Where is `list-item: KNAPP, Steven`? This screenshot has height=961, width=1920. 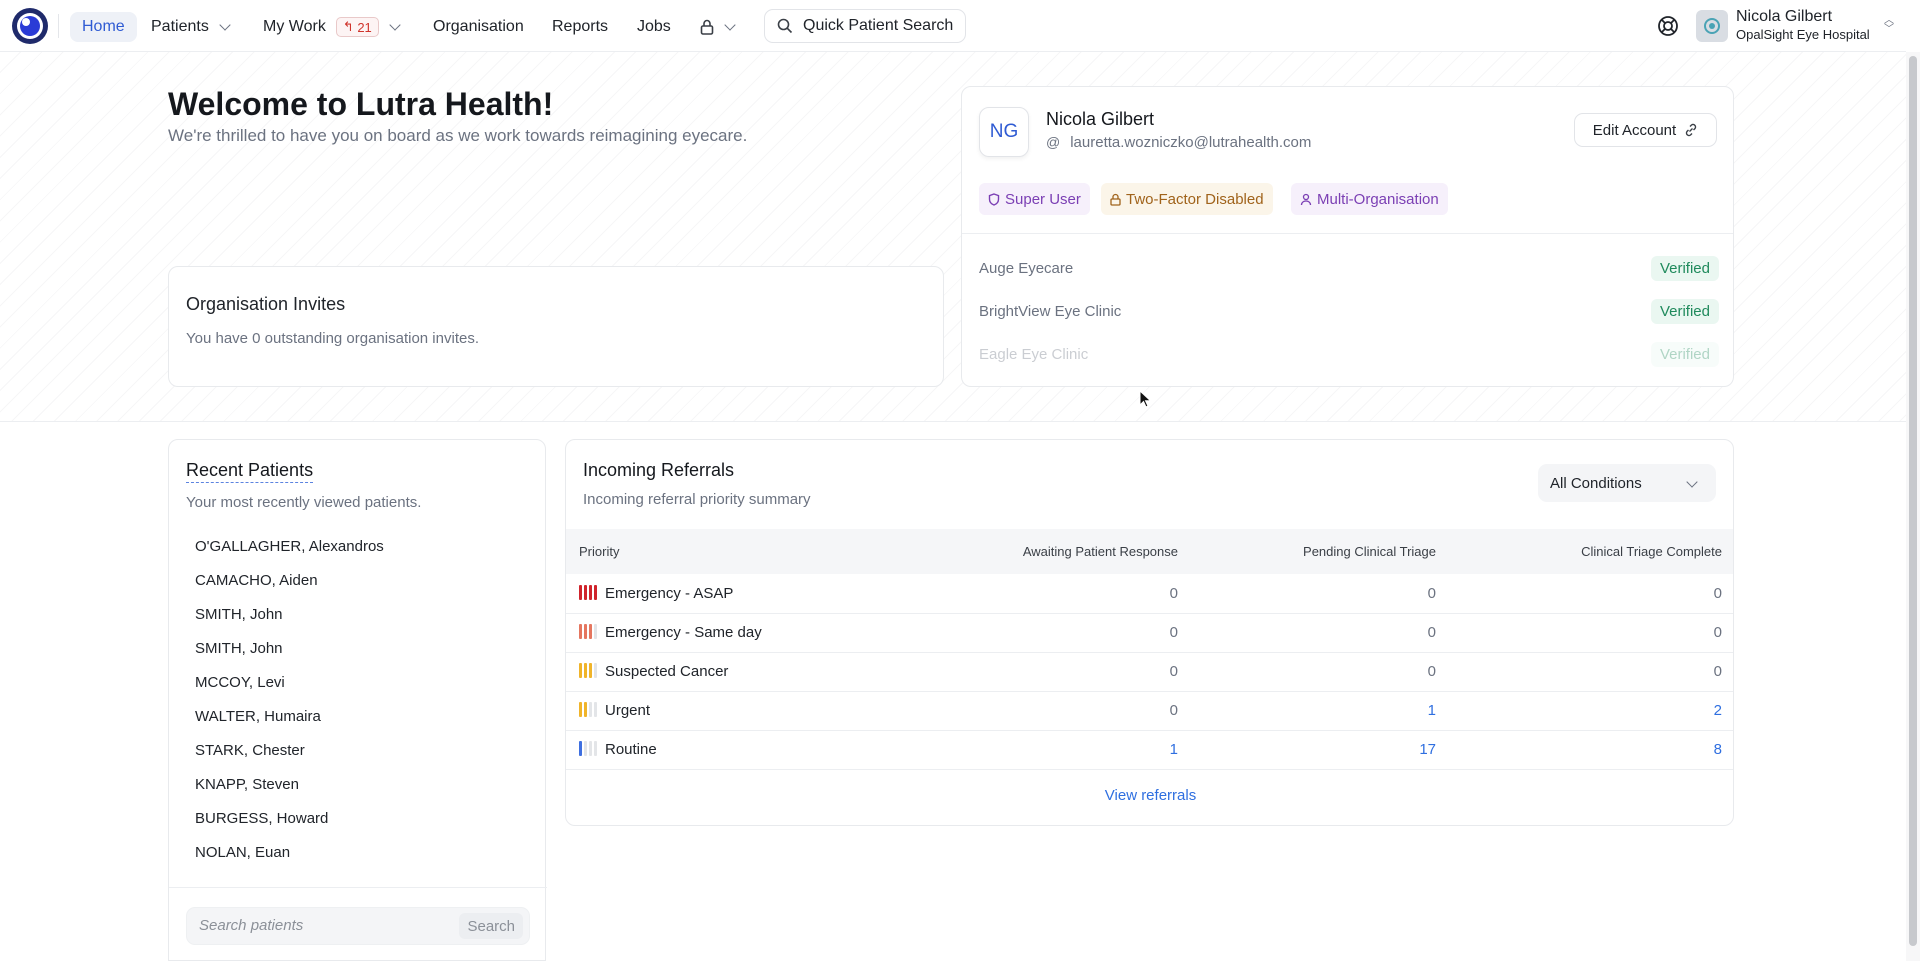
list-item: KNAPP, Steven is located at coordinates (247, 784).